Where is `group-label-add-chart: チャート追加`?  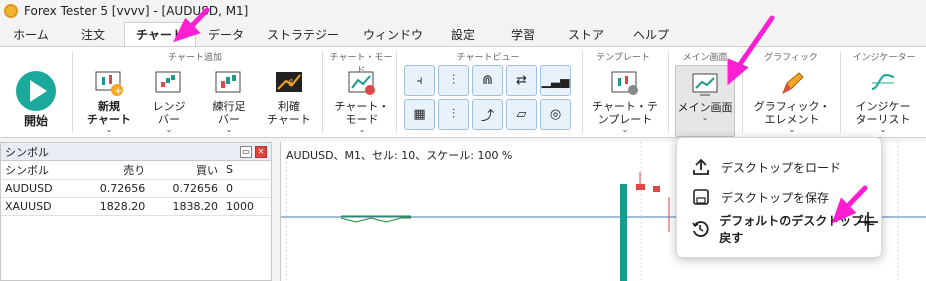
group-label-add-chart: チャート追加 is located at coordinates (195, 58).